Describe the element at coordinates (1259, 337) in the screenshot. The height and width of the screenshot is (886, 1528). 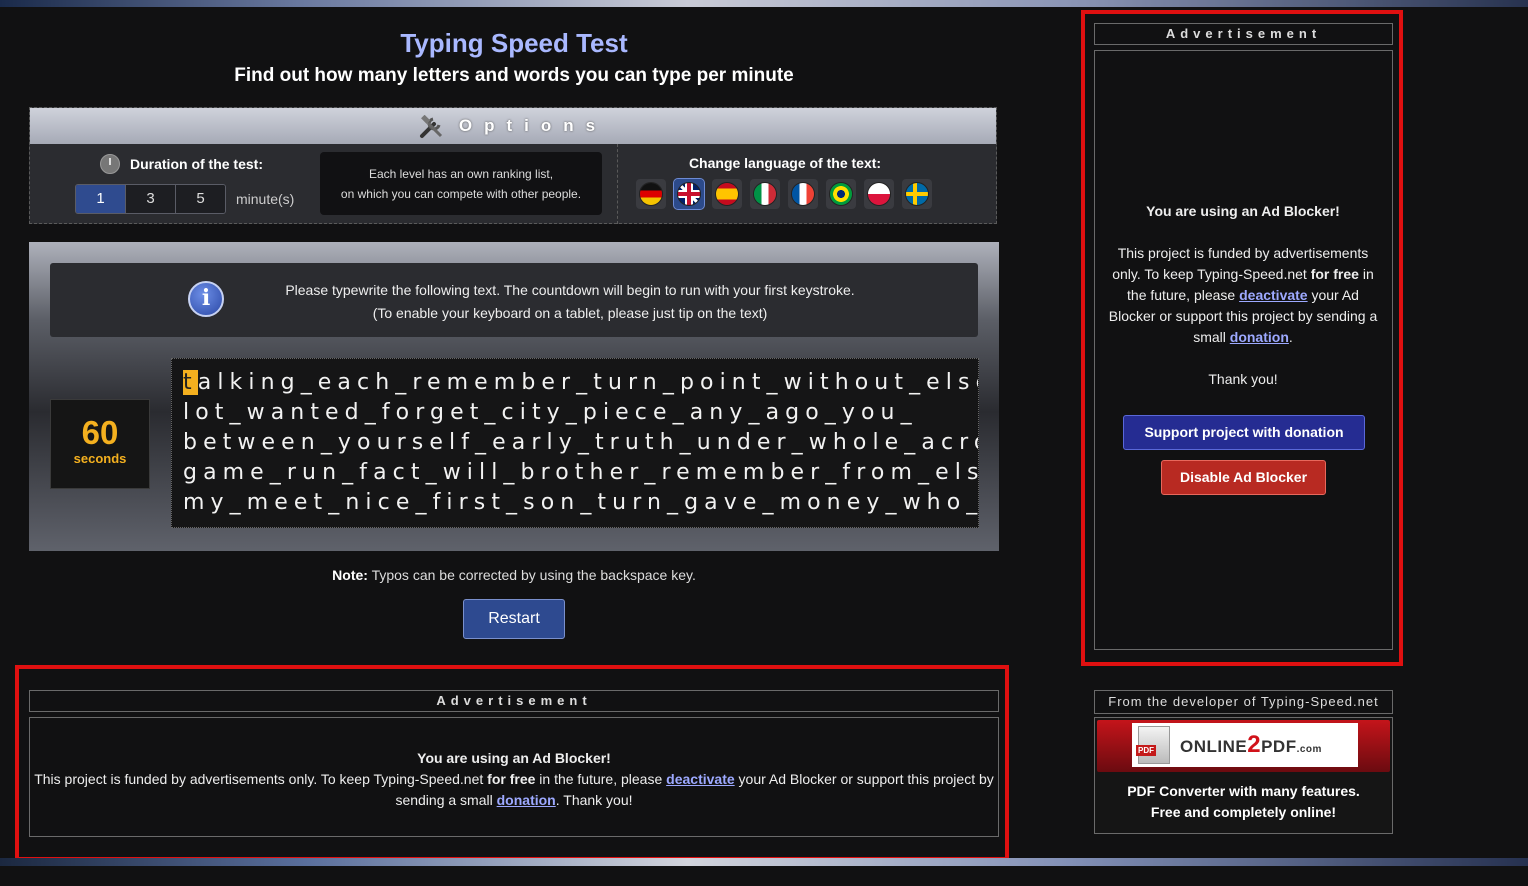
I see `right-ad-donation-link: donation` at that location.